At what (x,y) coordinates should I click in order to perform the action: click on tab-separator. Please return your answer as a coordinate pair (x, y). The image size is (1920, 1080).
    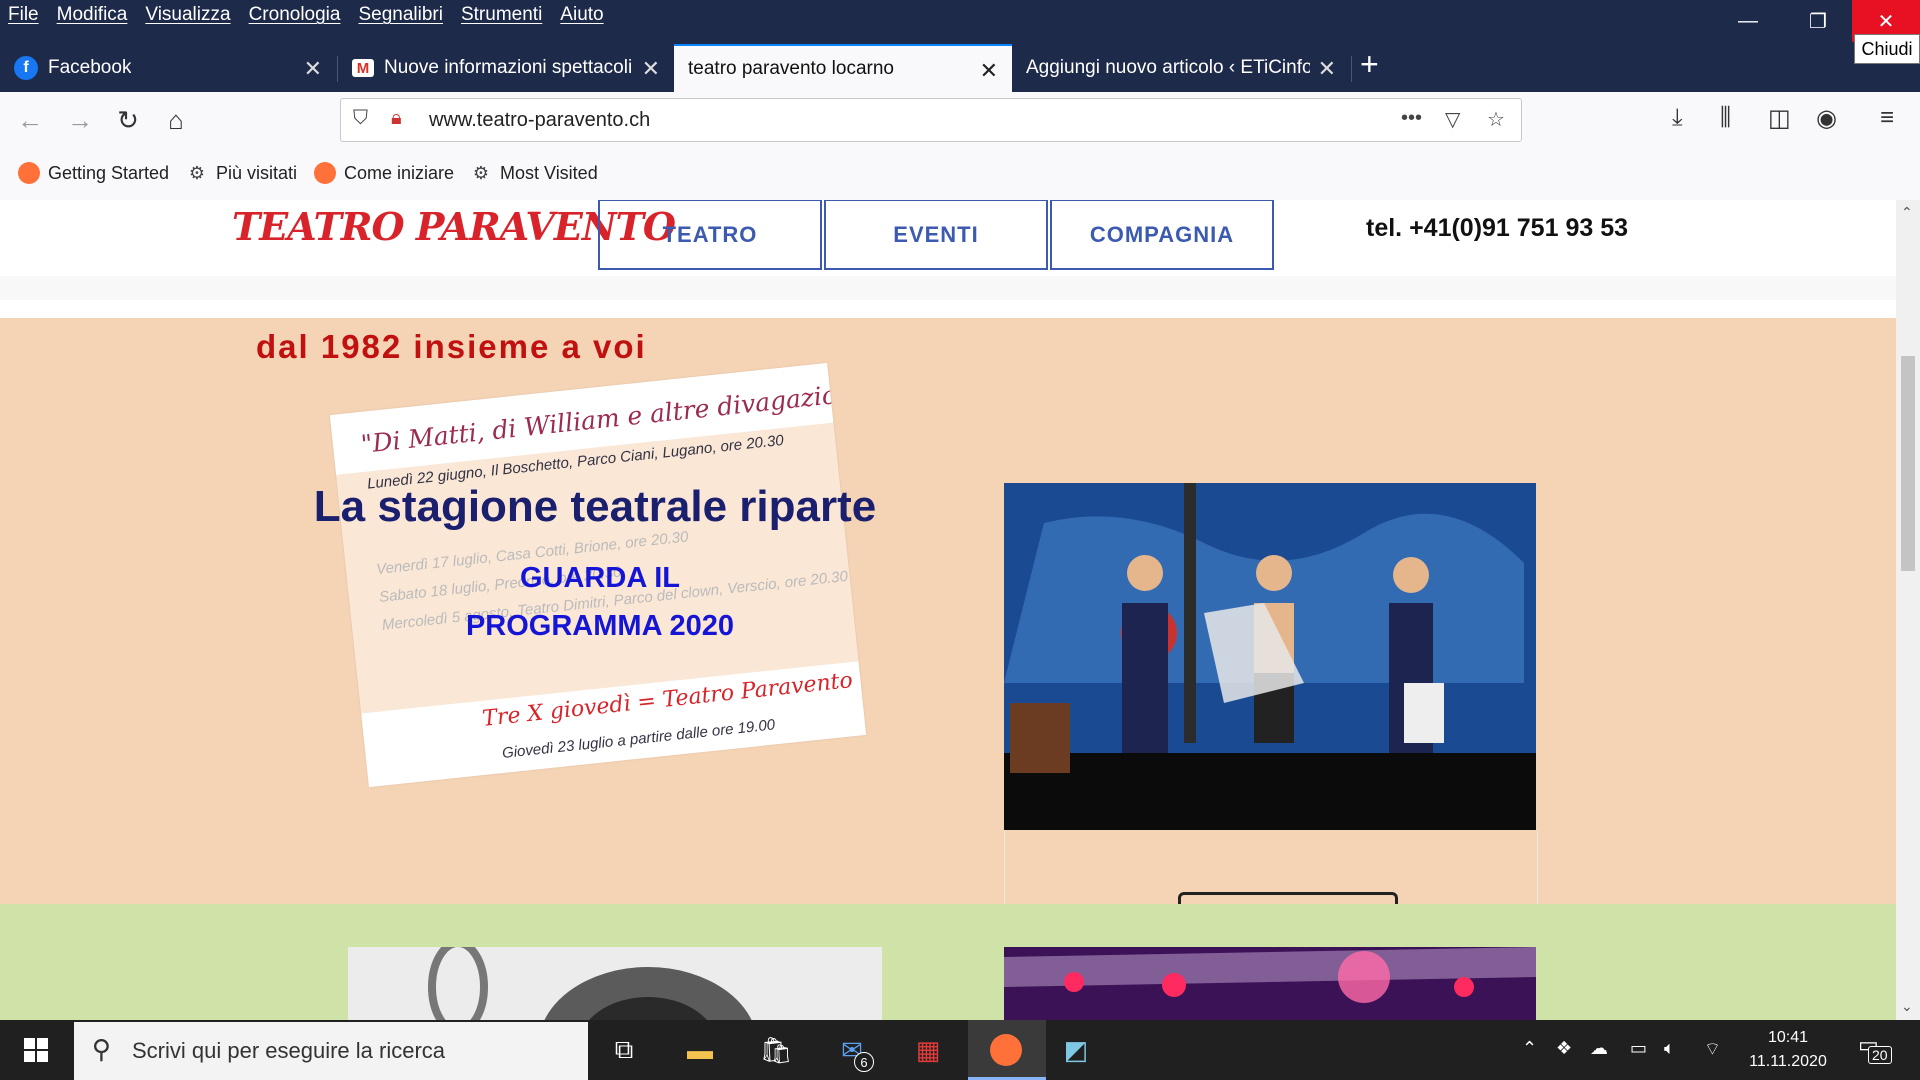
    Looking at the image, I should click on (1351, 69).